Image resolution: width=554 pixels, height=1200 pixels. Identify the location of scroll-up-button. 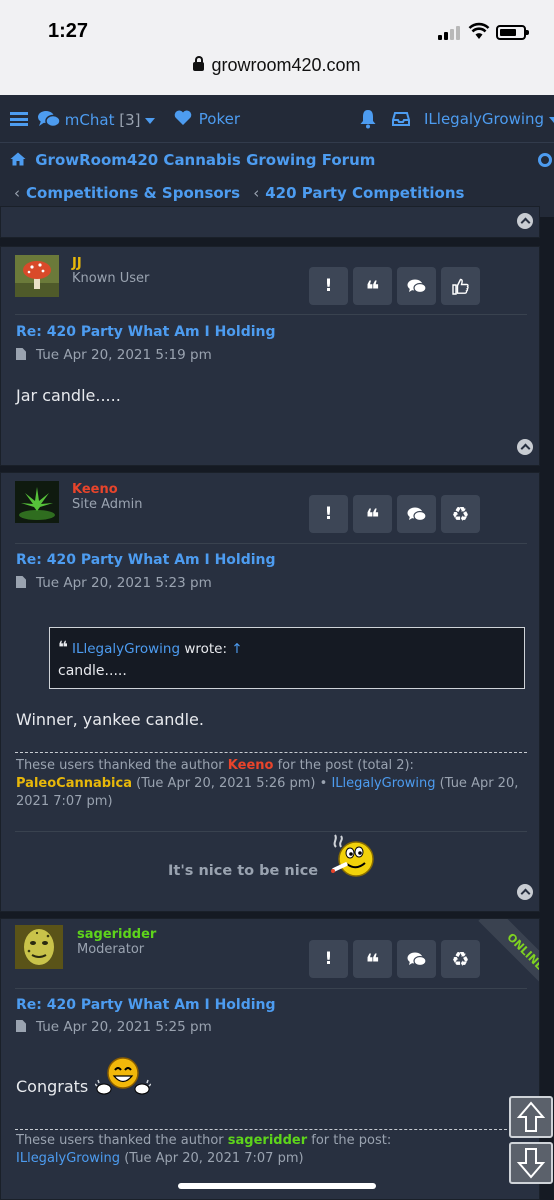
(531, 1117).